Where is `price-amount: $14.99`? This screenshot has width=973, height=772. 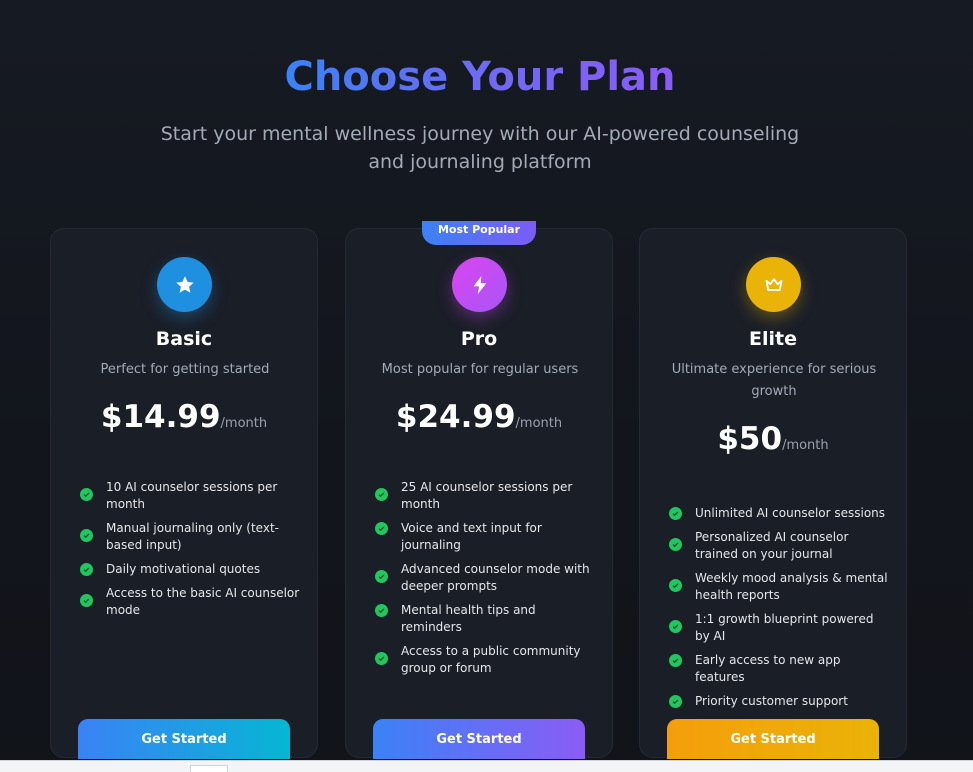
price-amount: $14.99 is located at coordinates (160, 417).